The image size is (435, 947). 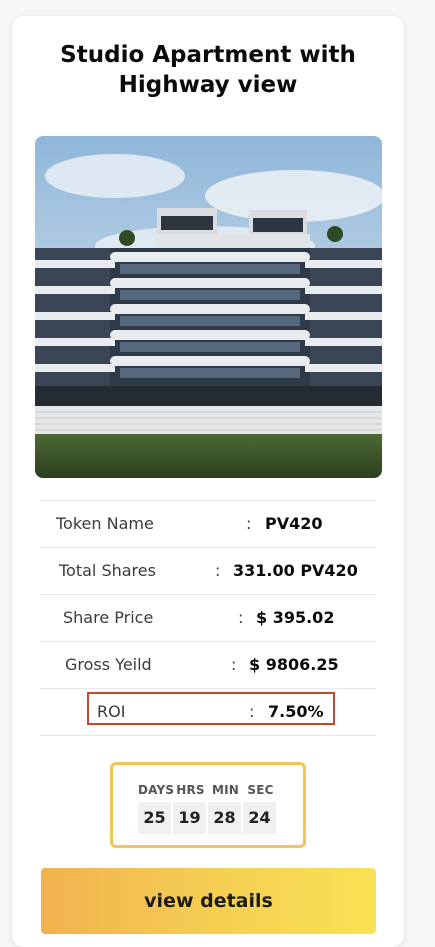 What do you see at coordinates (189, 818) in the screenshot?
I see `hrs-value: 19` at bounding box center [189, 818].